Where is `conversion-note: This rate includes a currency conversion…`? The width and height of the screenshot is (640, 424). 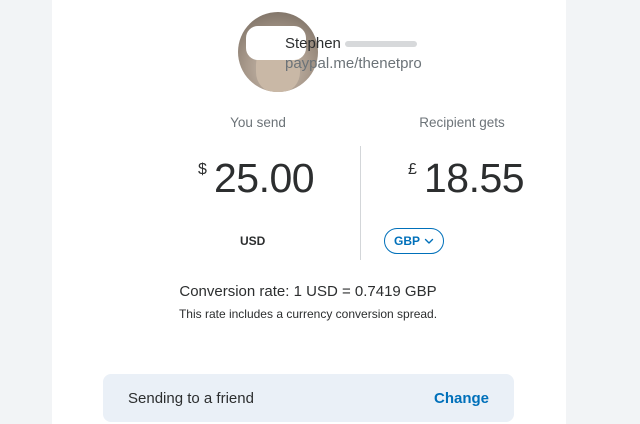
conversion-note: This rate includes a currency conversion… is located at coordinates (308, 314).